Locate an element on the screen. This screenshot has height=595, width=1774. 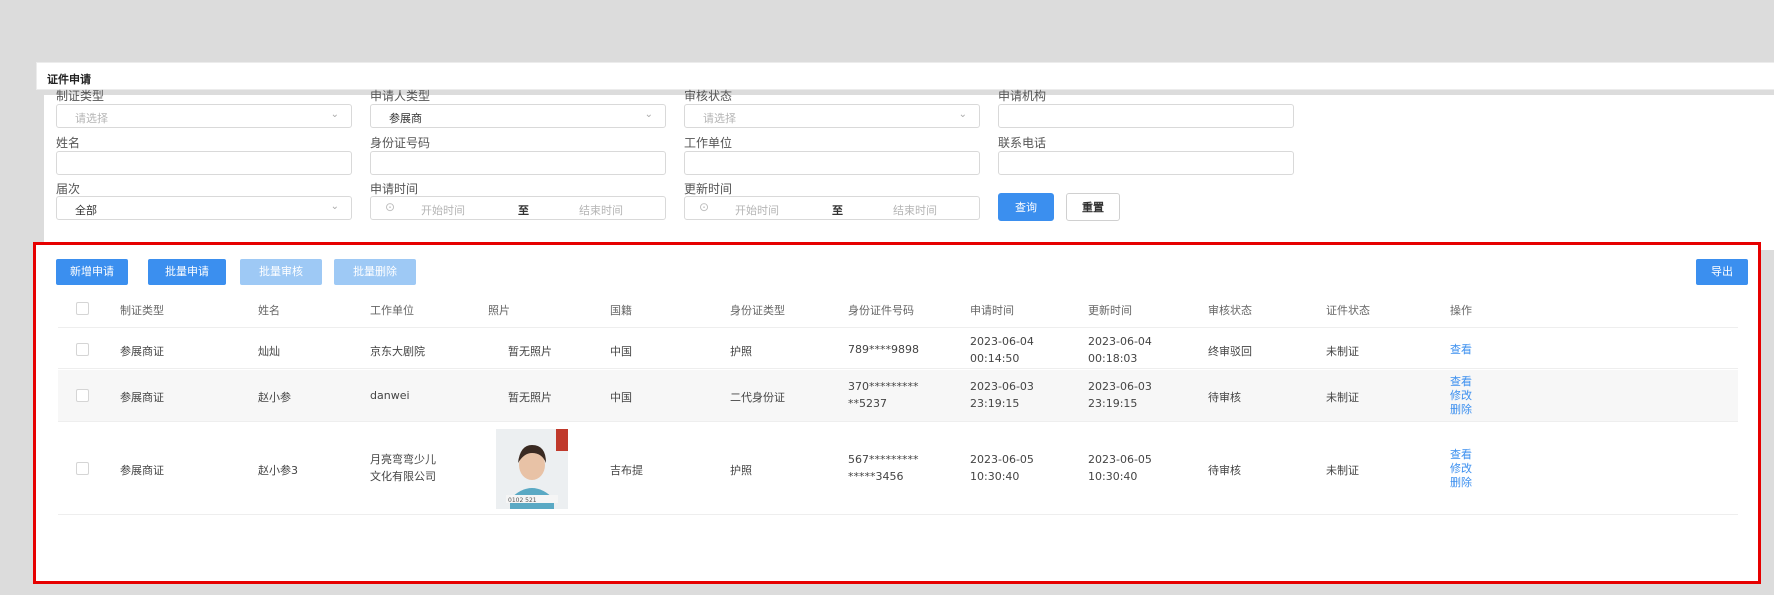
unit-cell: 京东大剧院 is located at coordinates (397, 351).